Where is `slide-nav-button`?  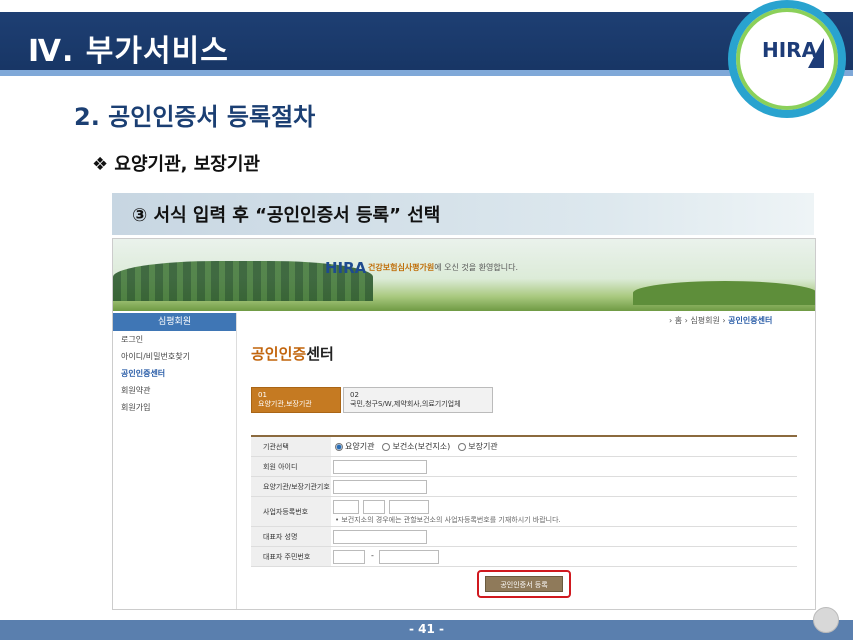
slide-nav-button is located at coordinates (826, 620).